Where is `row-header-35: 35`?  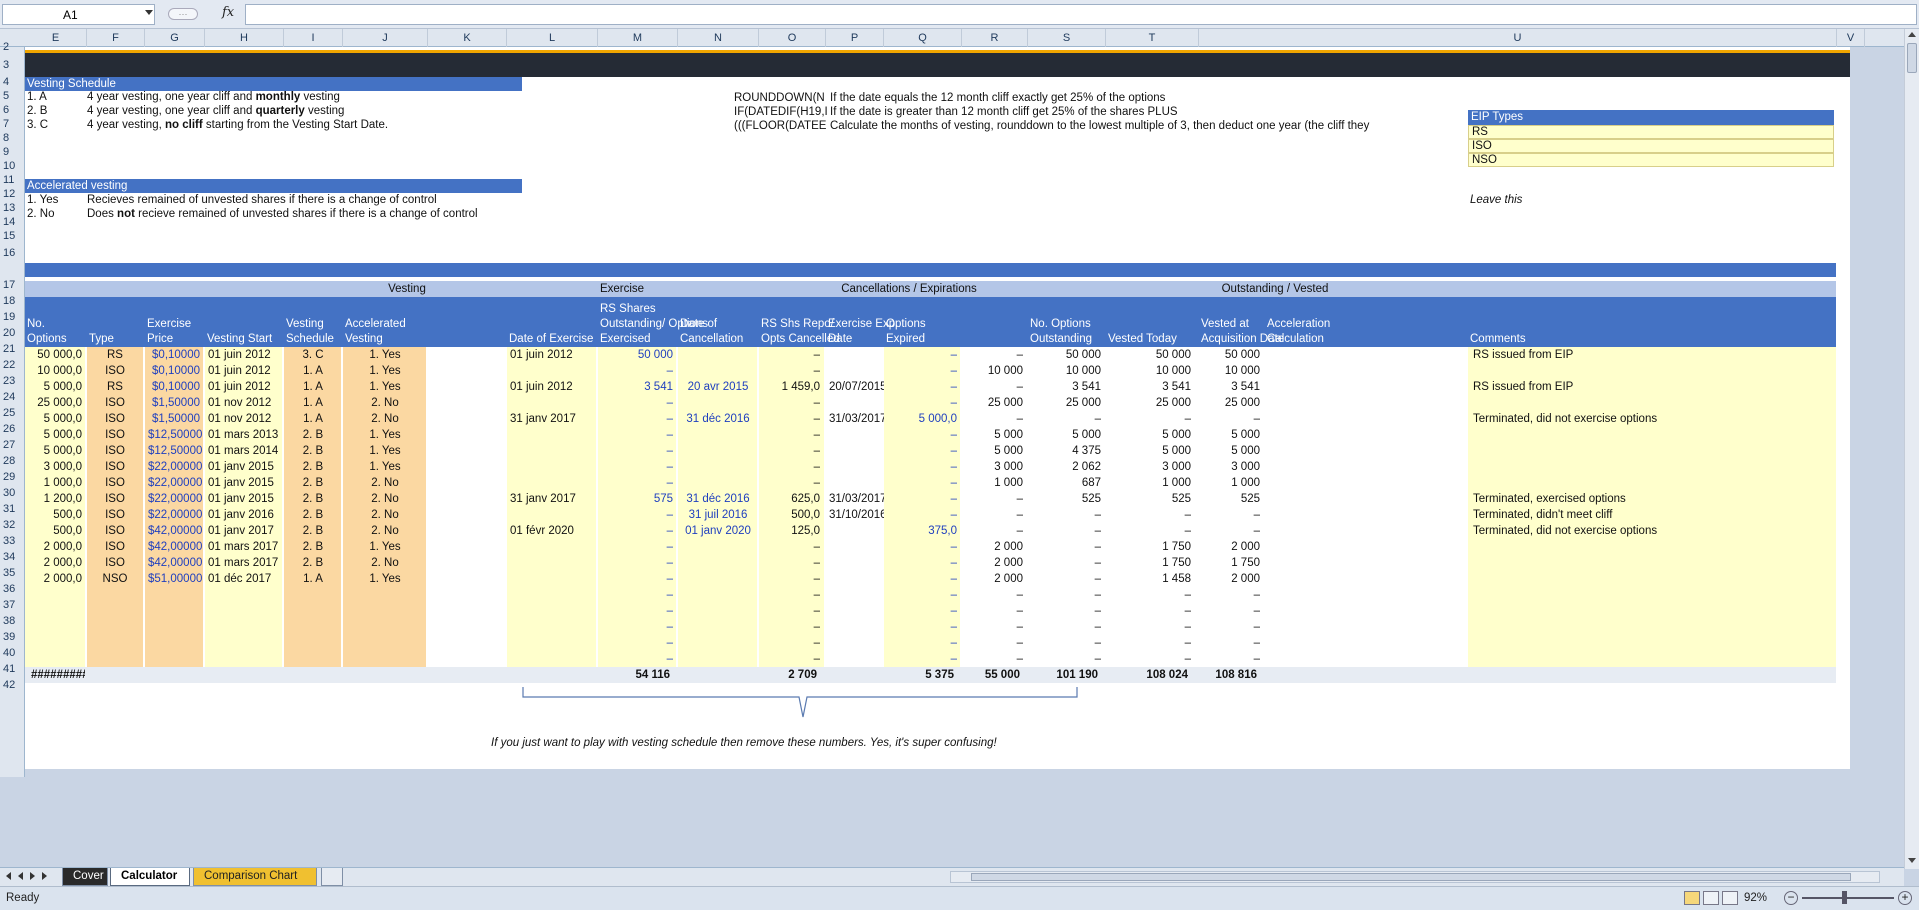
row-header-35: 35 is located at coordinates (12, 573).